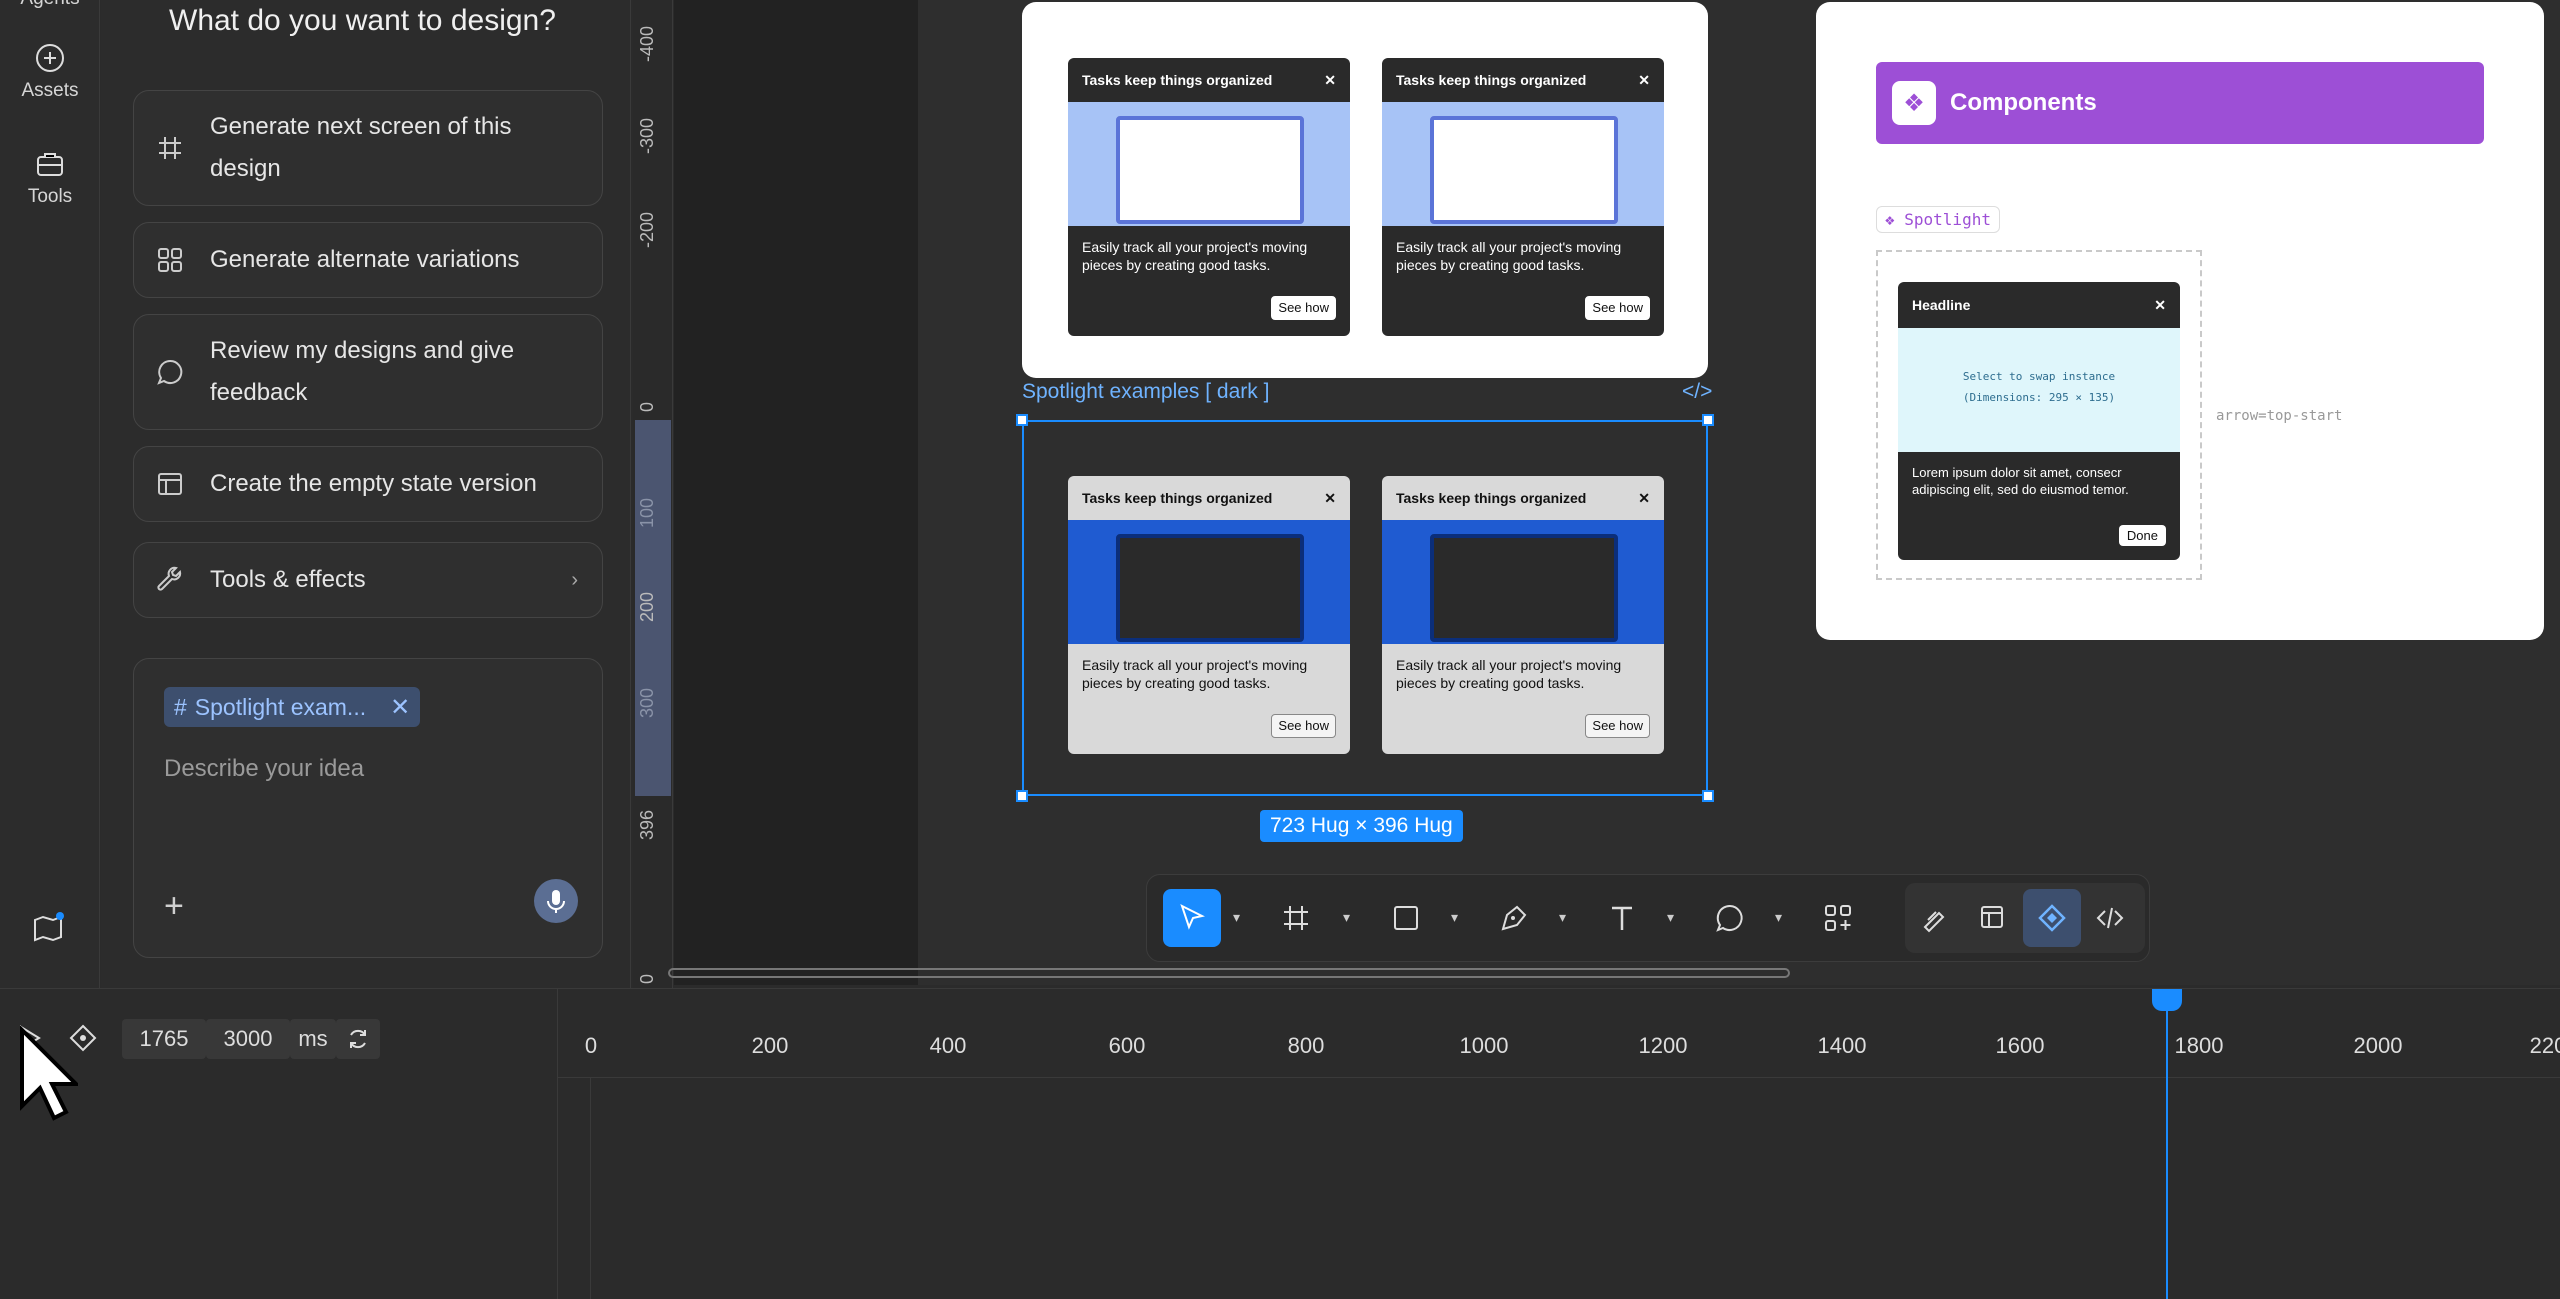  What do you see at coordinates (368, 260) in the screenshot?
I see `suggestion-variations: Generate alternate variations` at bounding box center [368, 260].